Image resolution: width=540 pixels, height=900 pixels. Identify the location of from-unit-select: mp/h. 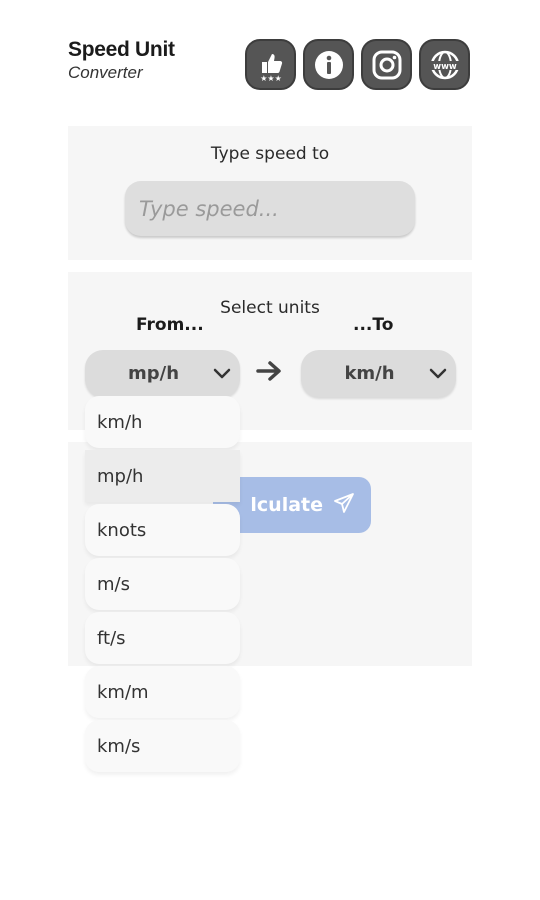
(162, 373).